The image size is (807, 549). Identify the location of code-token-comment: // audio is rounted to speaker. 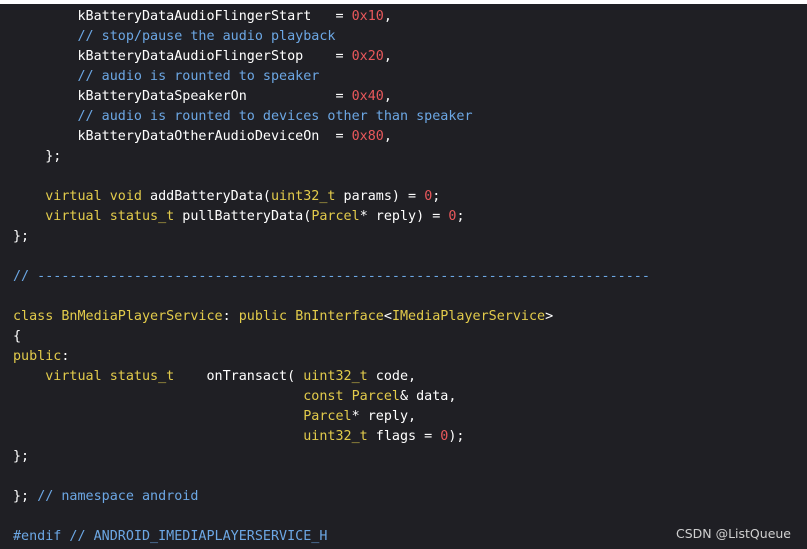
(166, 76).